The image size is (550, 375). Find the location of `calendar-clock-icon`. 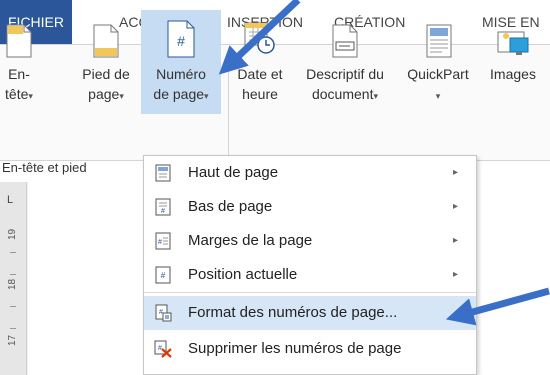

calendar-clock-icon is located at coordinates (259, 38).